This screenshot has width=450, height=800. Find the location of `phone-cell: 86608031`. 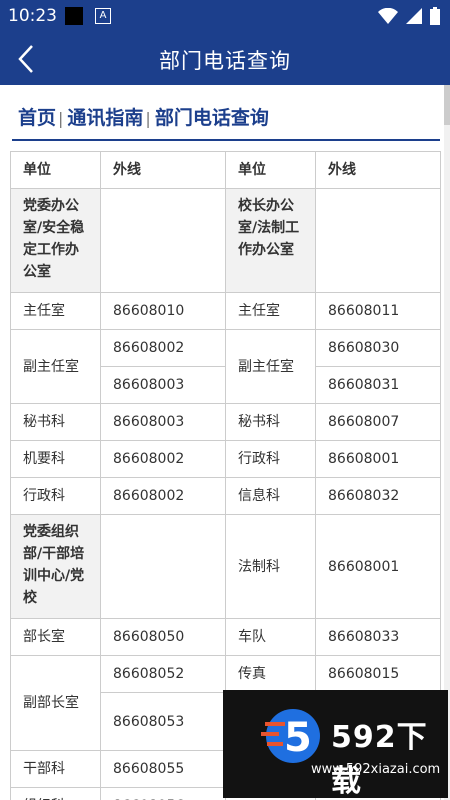

phone-cell: 86608031 is located at coordinates (378, 385).